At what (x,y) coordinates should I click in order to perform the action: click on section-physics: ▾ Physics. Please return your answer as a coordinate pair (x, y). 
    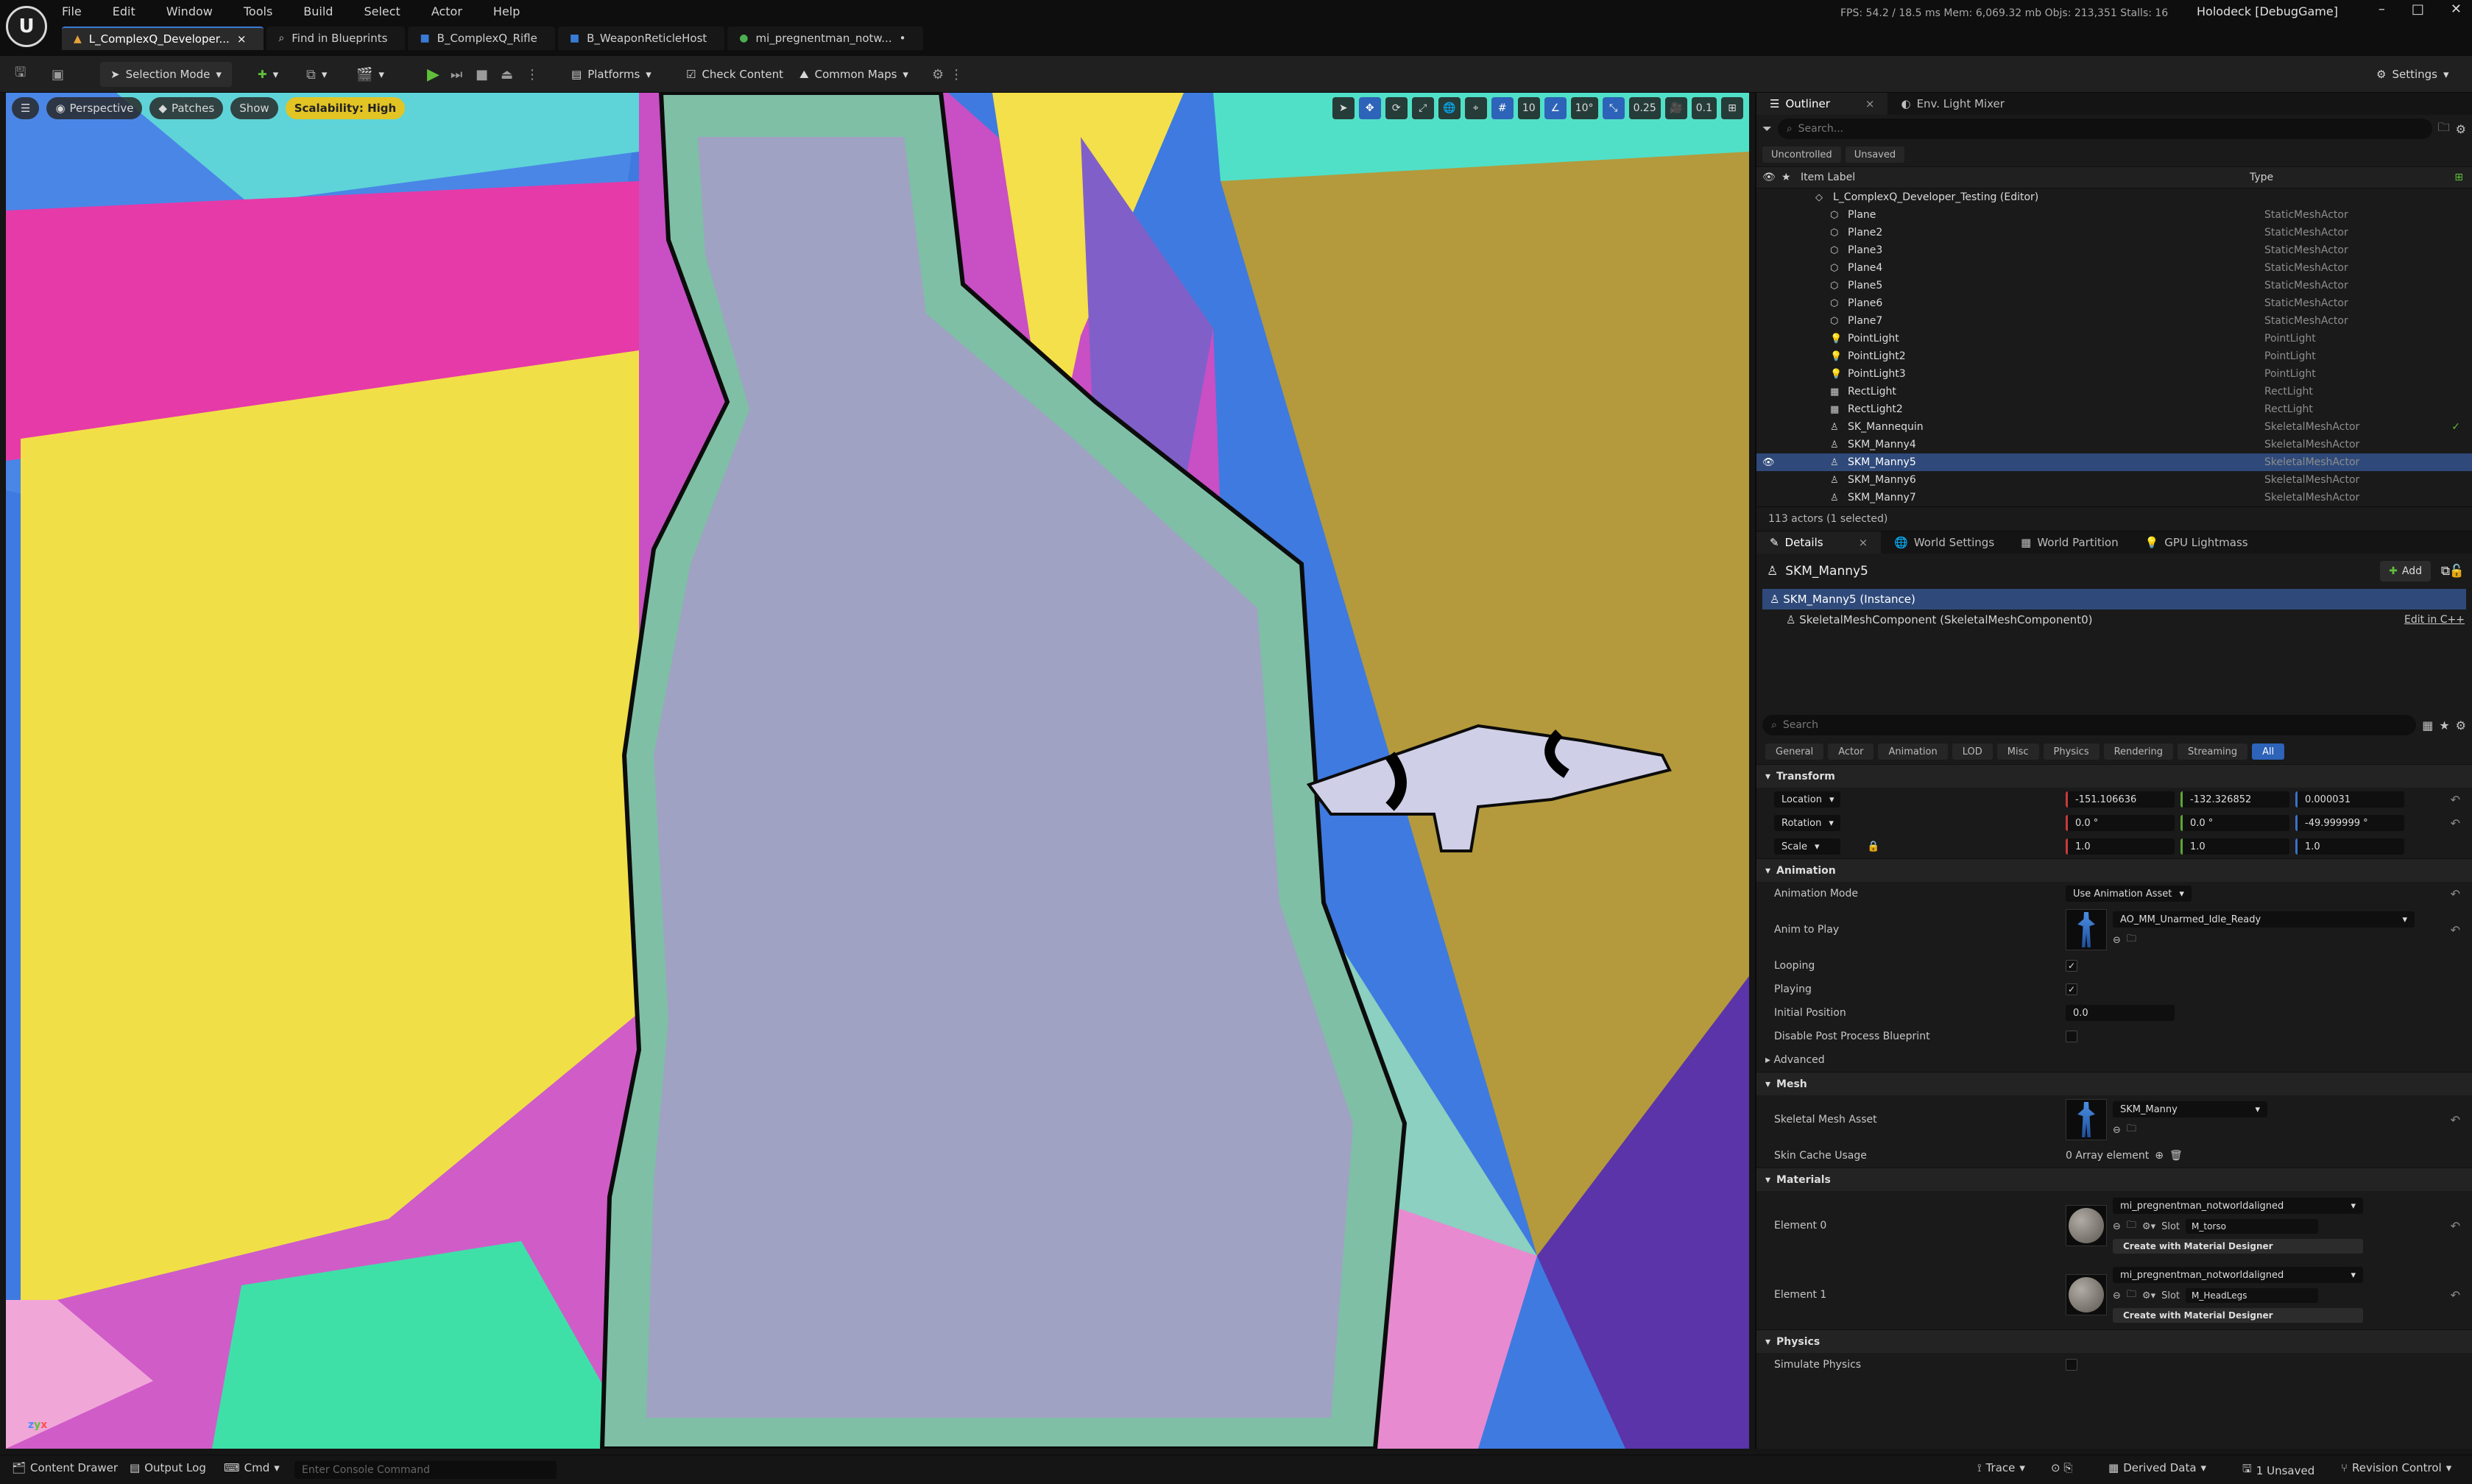
    Looking at the image, I should click on (2114, 1341).